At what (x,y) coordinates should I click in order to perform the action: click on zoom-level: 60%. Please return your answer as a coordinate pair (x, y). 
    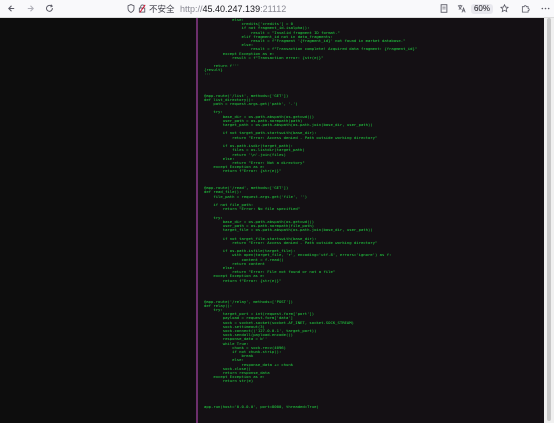
    Looking at the image, I should click on (482, 8).